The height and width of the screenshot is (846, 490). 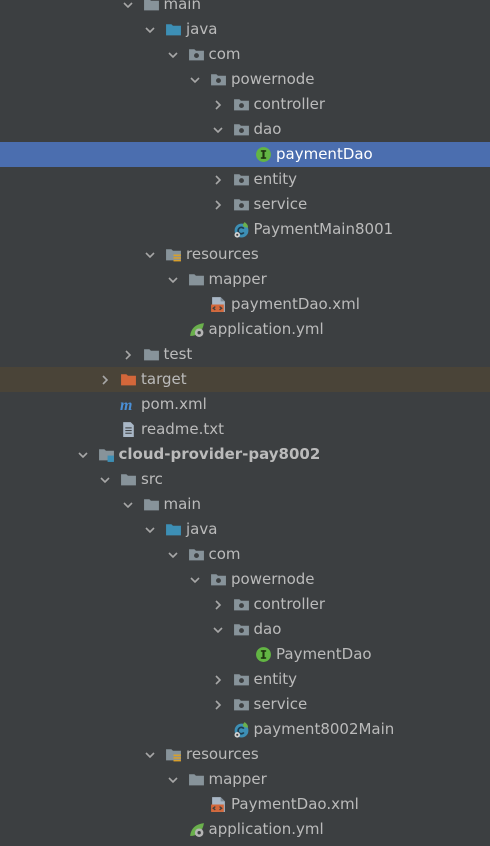 I want to click on tree-row-label: entity, so click(x=275, y=179).